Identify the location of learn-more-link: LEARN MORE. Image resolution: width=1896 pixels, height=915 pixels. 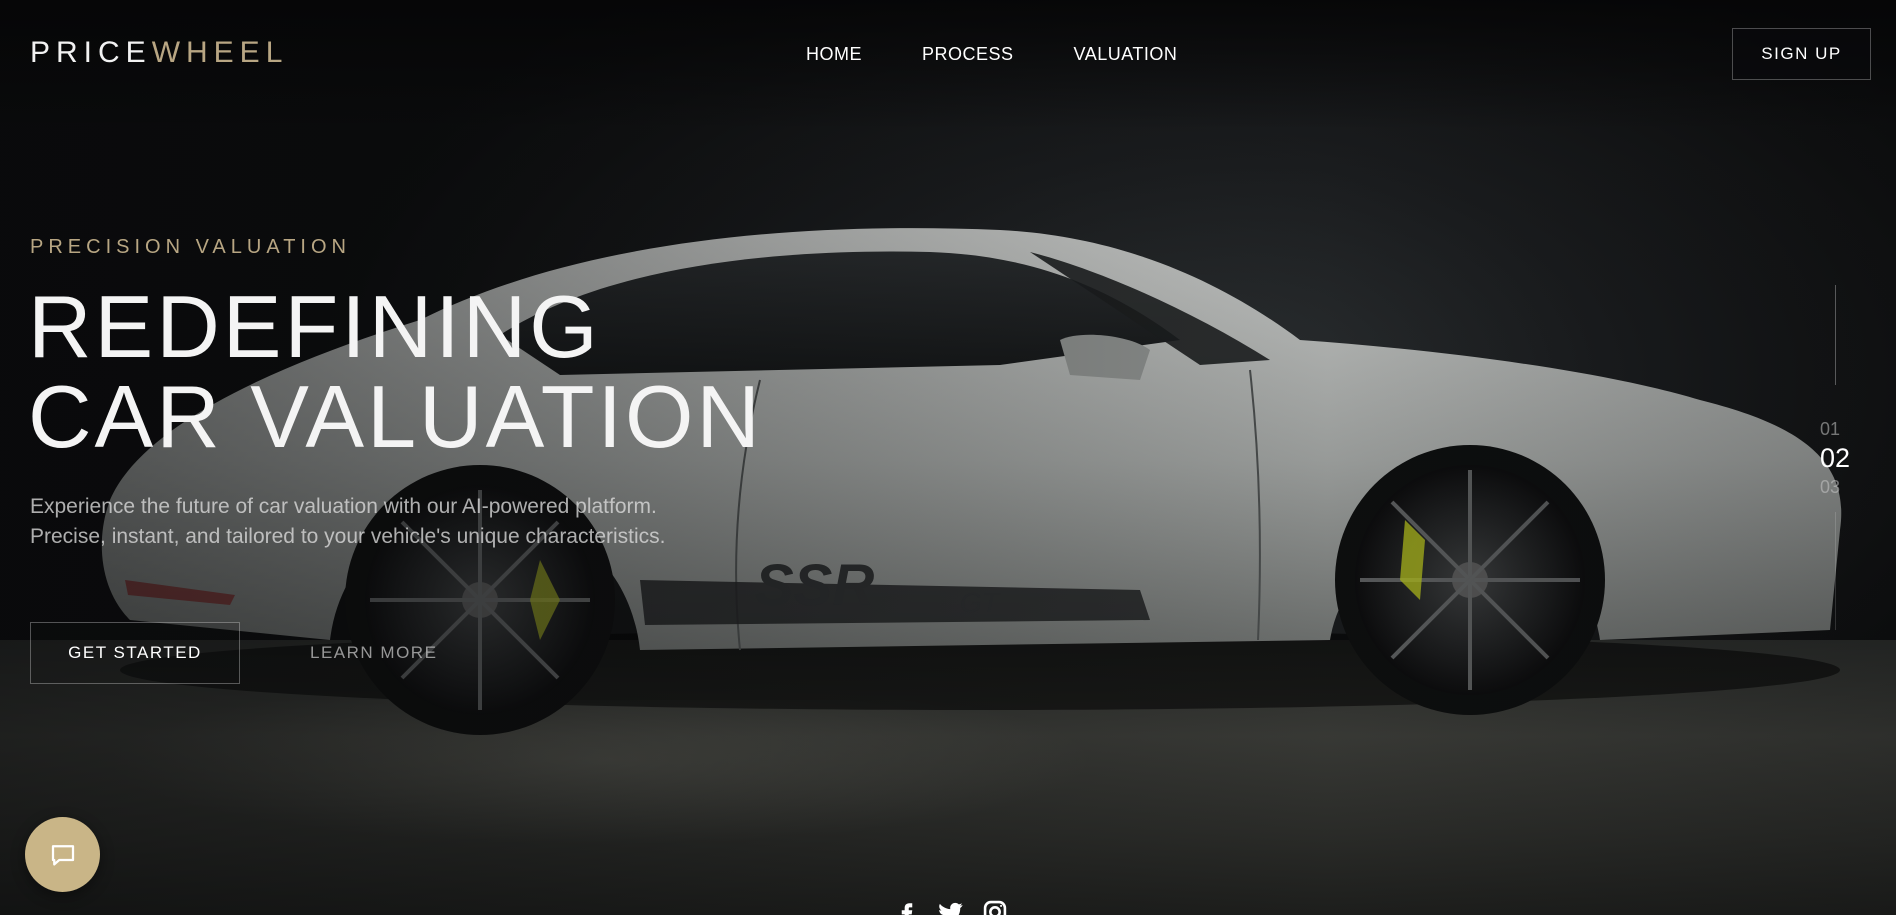
(373, 653).